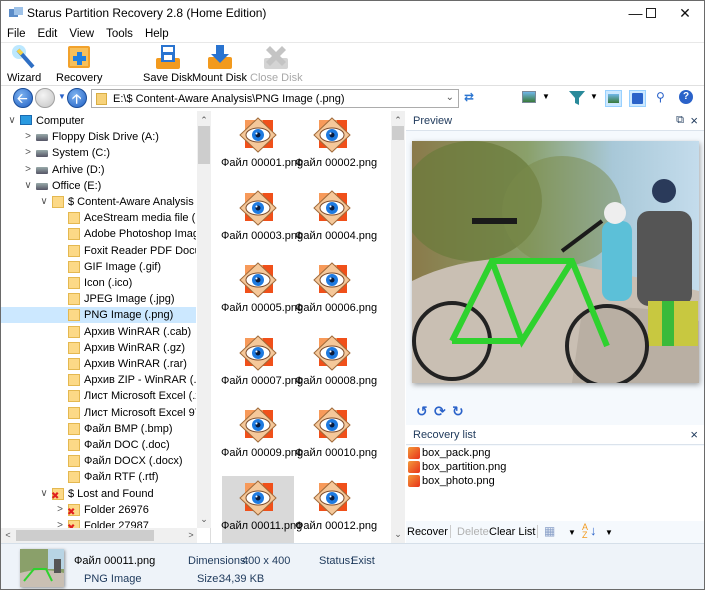 Image resolution: width=705 pixels, height=590 pixels. I want to click on tree-item: Архив WinRAR (.gz), so click(98, 348).